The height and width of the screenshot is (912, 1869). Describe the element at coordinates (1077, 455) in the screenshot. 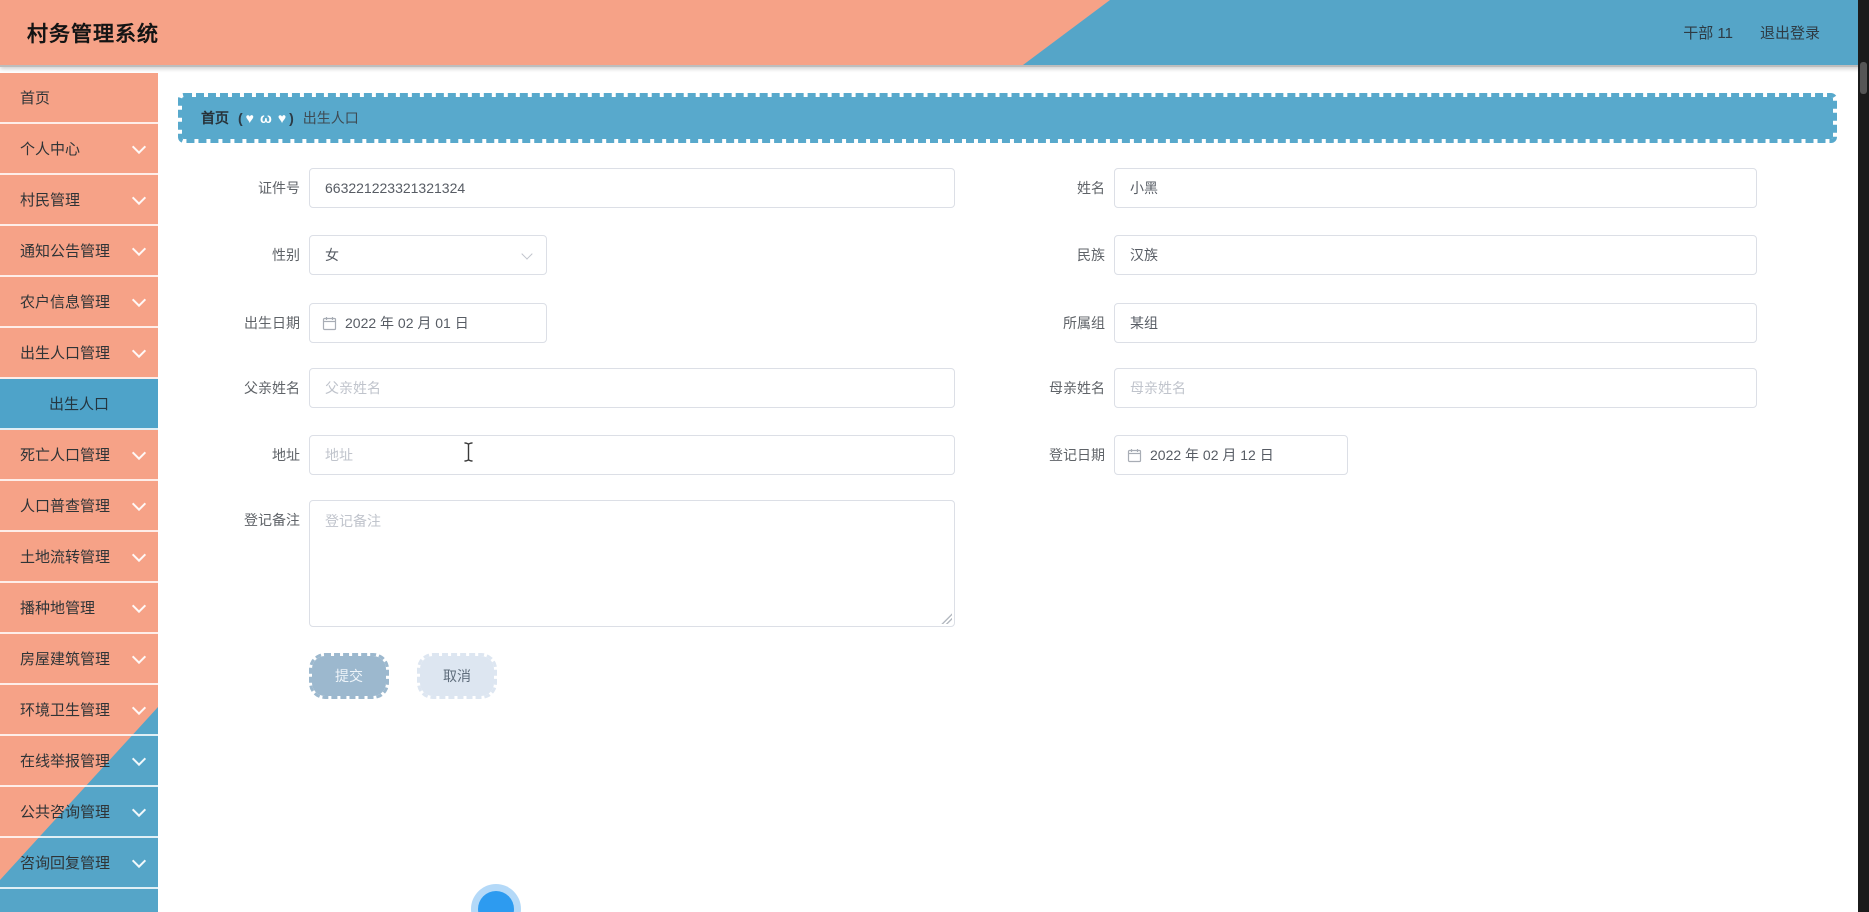

I see `register-date-label: 登记日期` at that location.